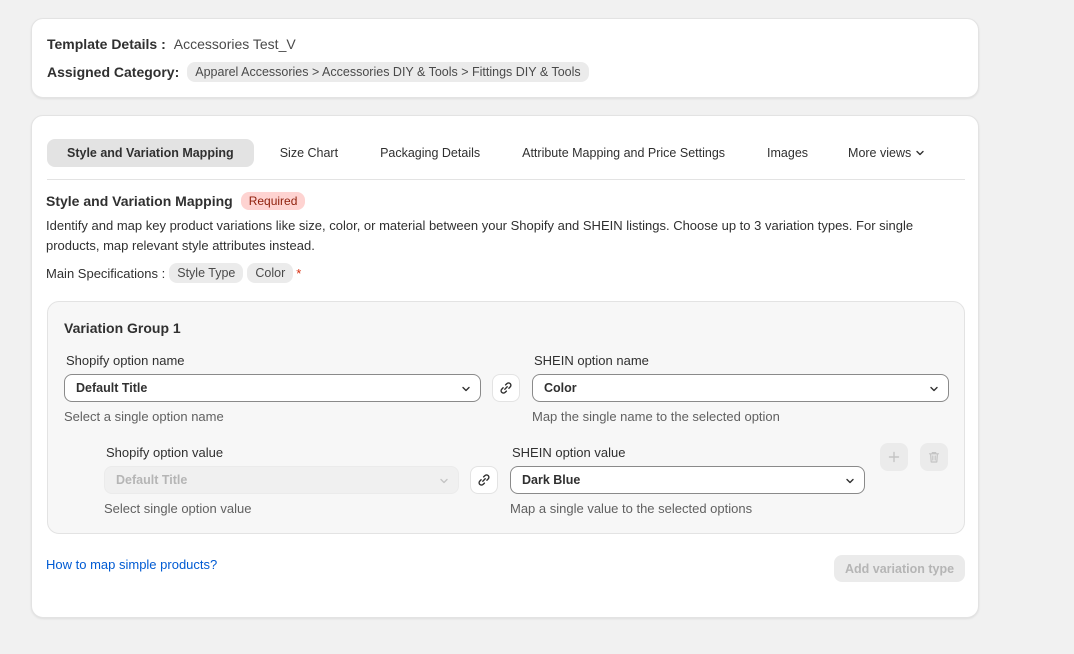 The height and width of the screenshot is (654, 1074). I want to click on spec-chip-style-type: Style Type, so click(206, 273).